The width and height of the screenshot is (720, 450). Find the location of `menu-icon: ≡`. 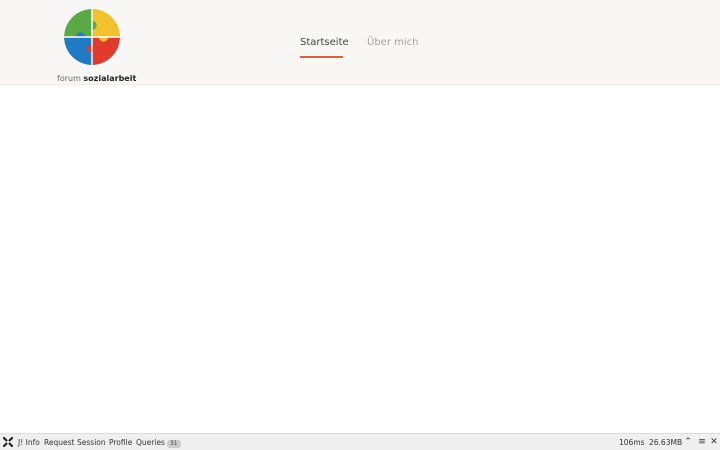

menu-icon: ≡ is located at coordinates (702, 442).